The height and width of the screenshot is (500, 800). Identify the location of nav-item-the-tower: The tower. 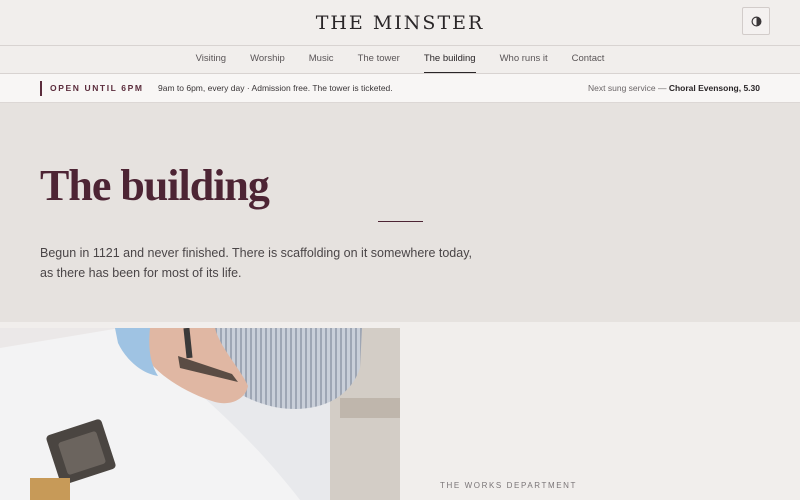
(379, 59).